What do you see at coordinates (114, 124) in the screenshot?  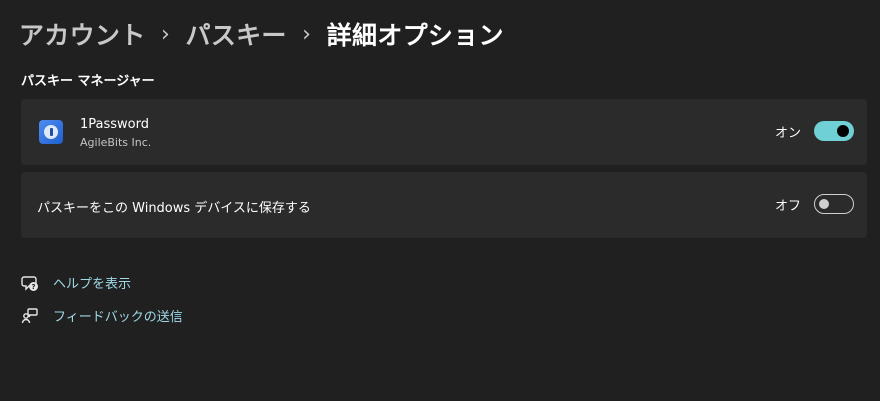 I see `provider-name: 1Password` at bounding box center [114, 124].